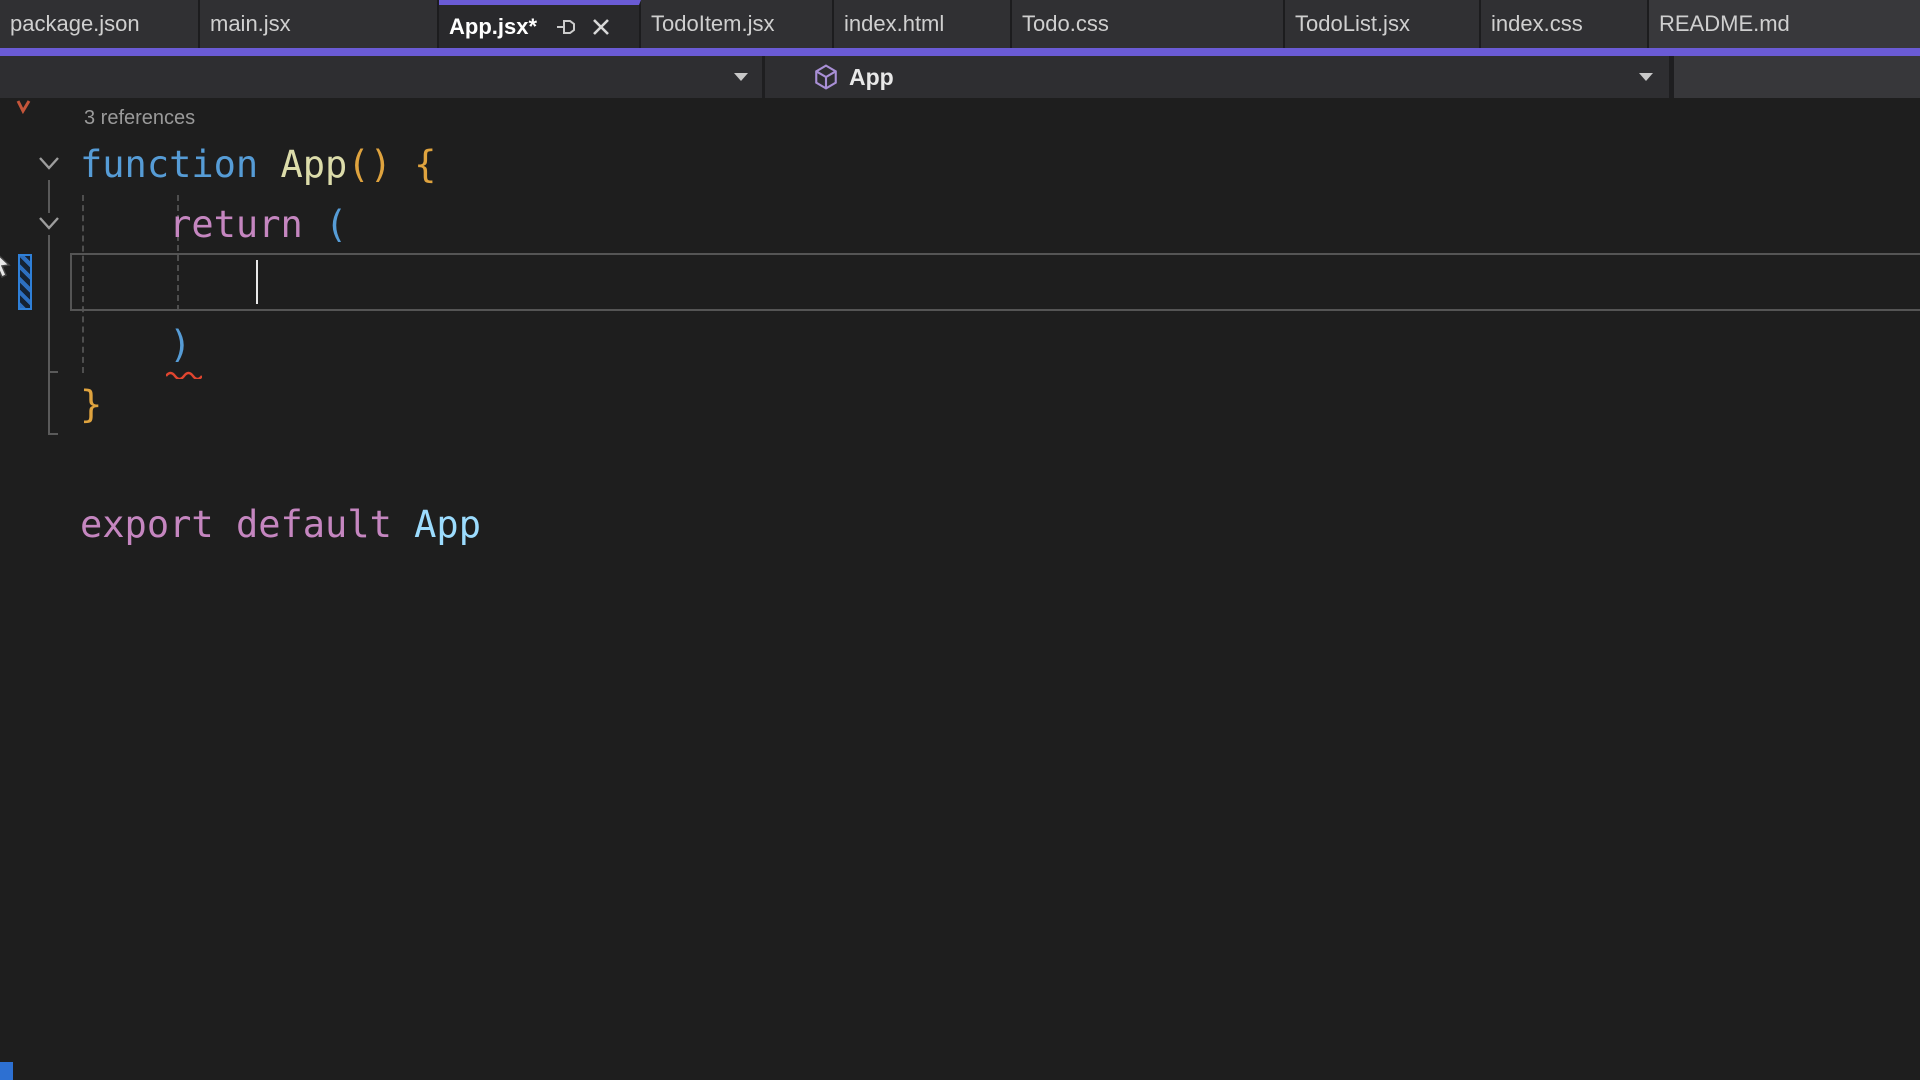 The height and width of the screenshot is (1080, 1920). Describe the element at coordinates (894, 23) in the screenshot. I see `tab-label: index.html` at that location.